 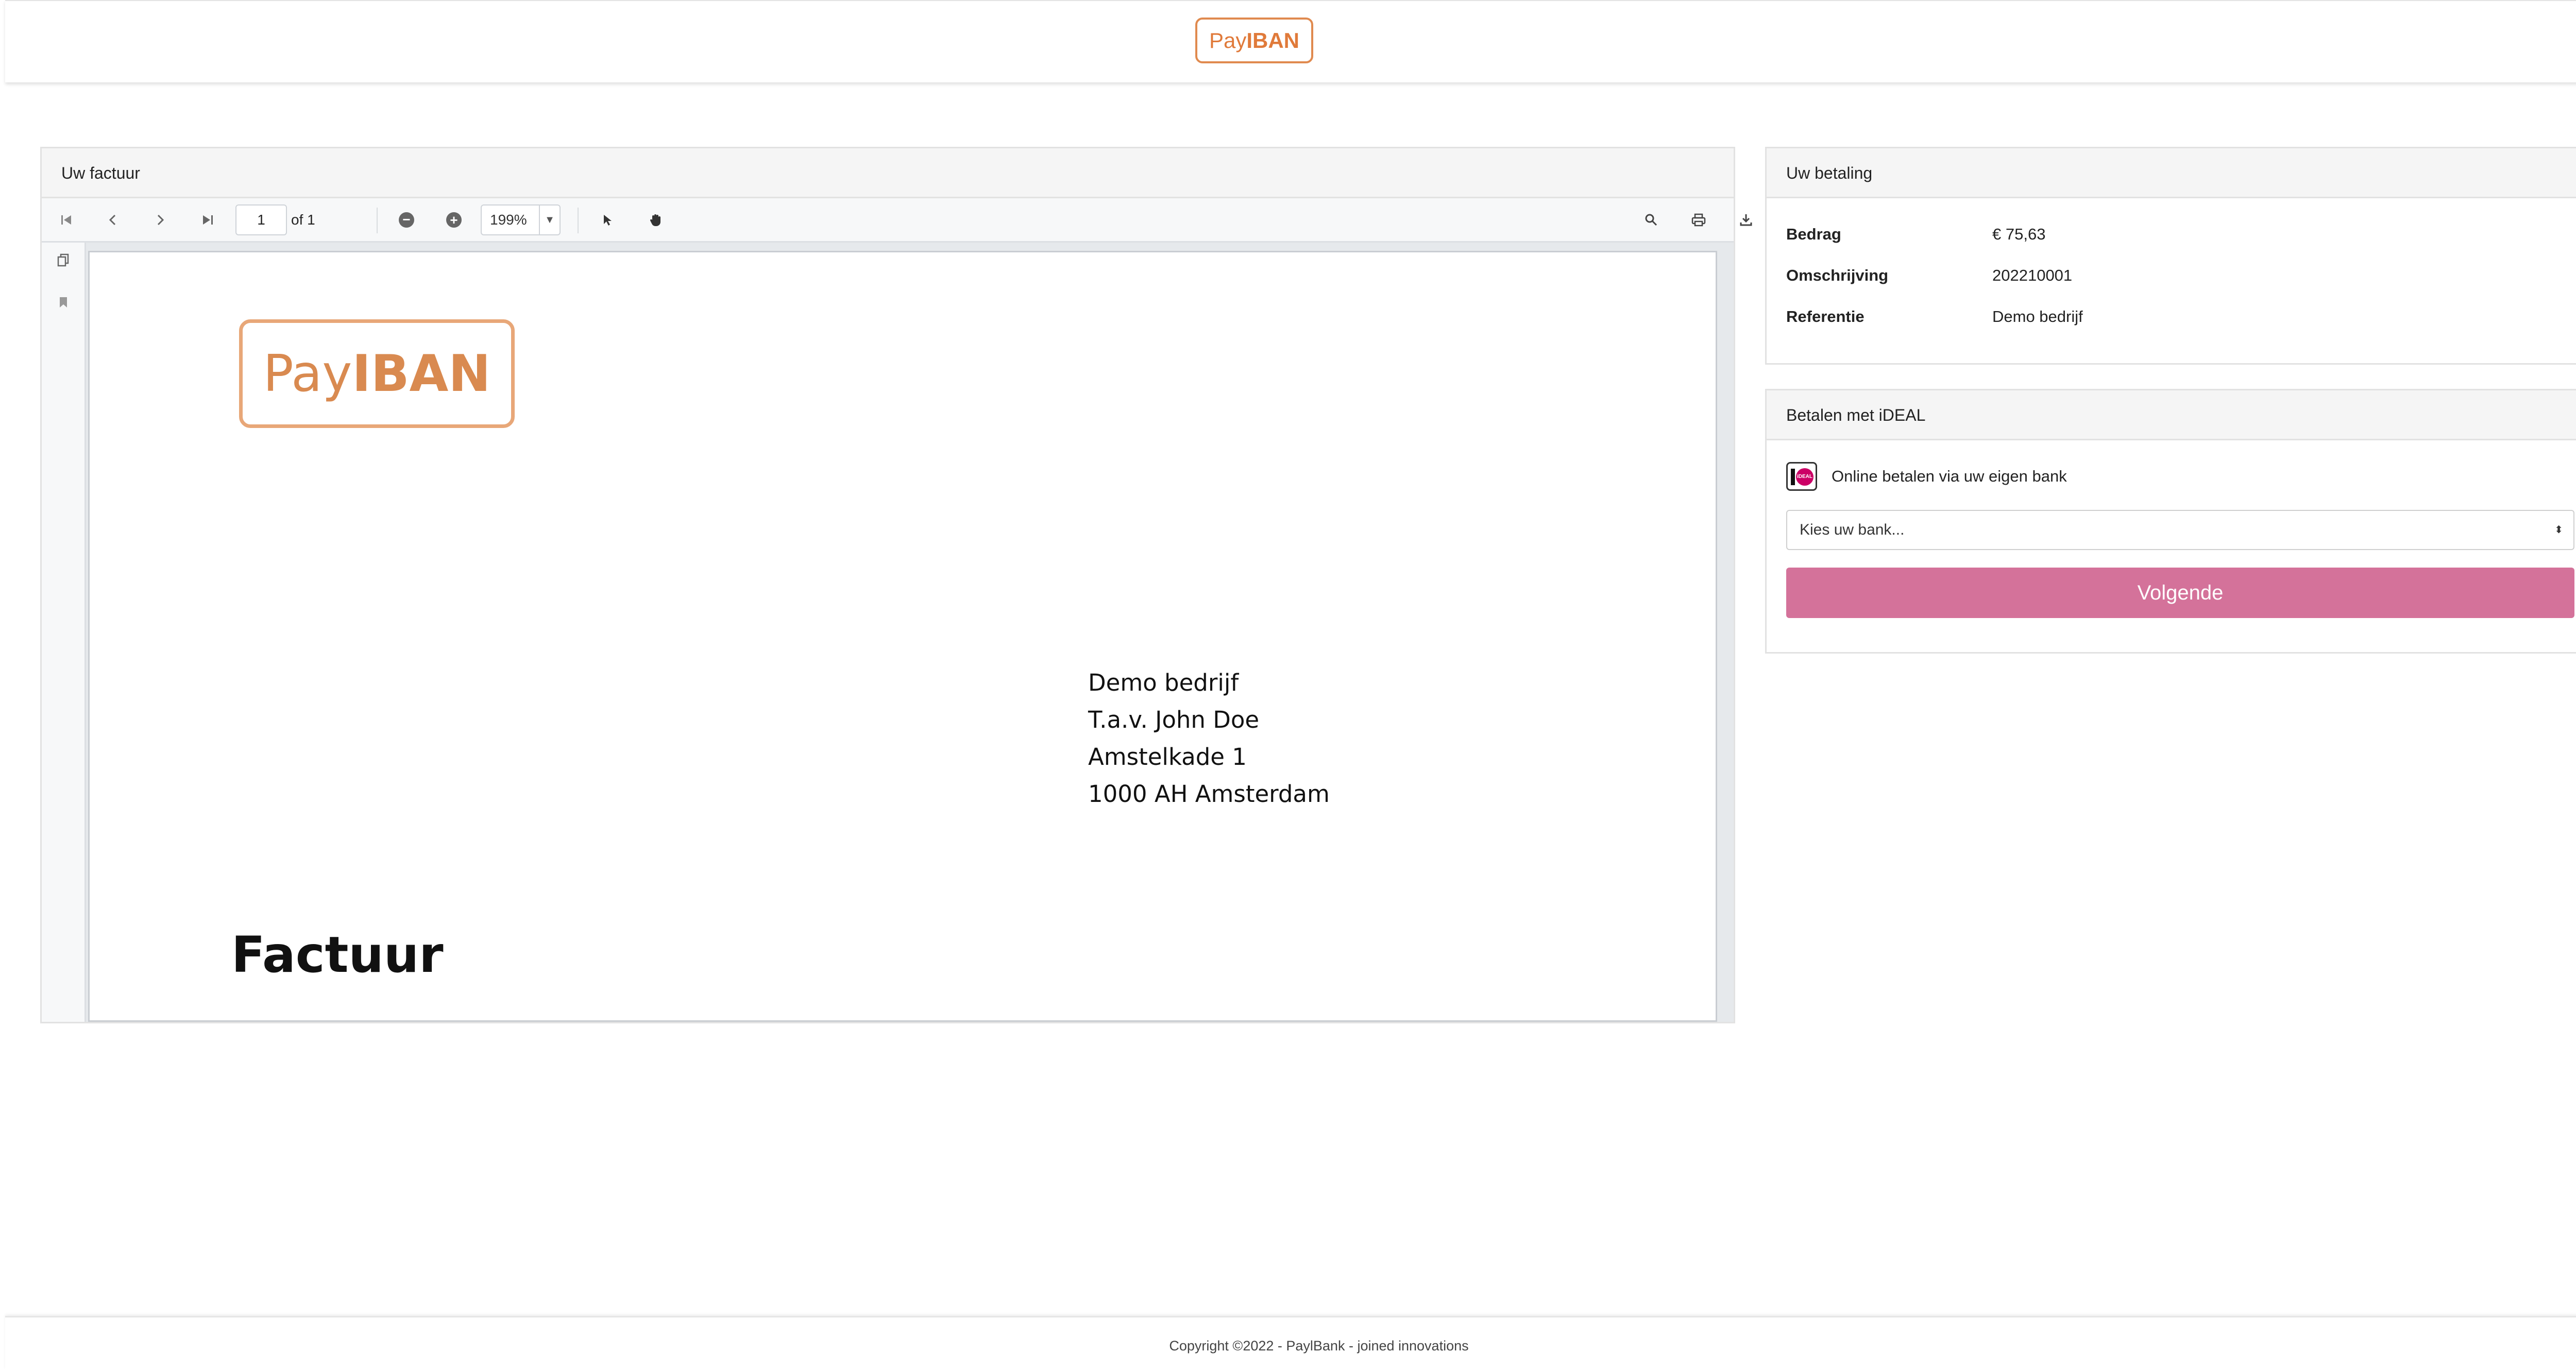 I want to click on address-line: Demo bedrijf, so click(x=1163, y=682).